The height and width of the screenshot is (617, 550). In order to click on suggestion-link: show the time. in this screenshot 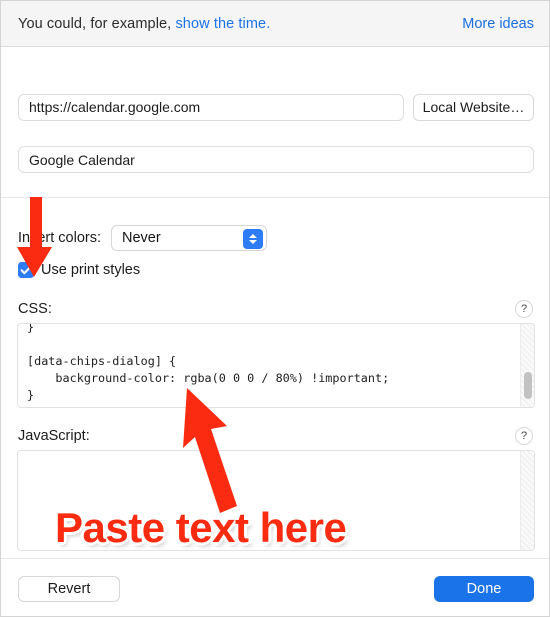, I will do `click(222, 24)`.